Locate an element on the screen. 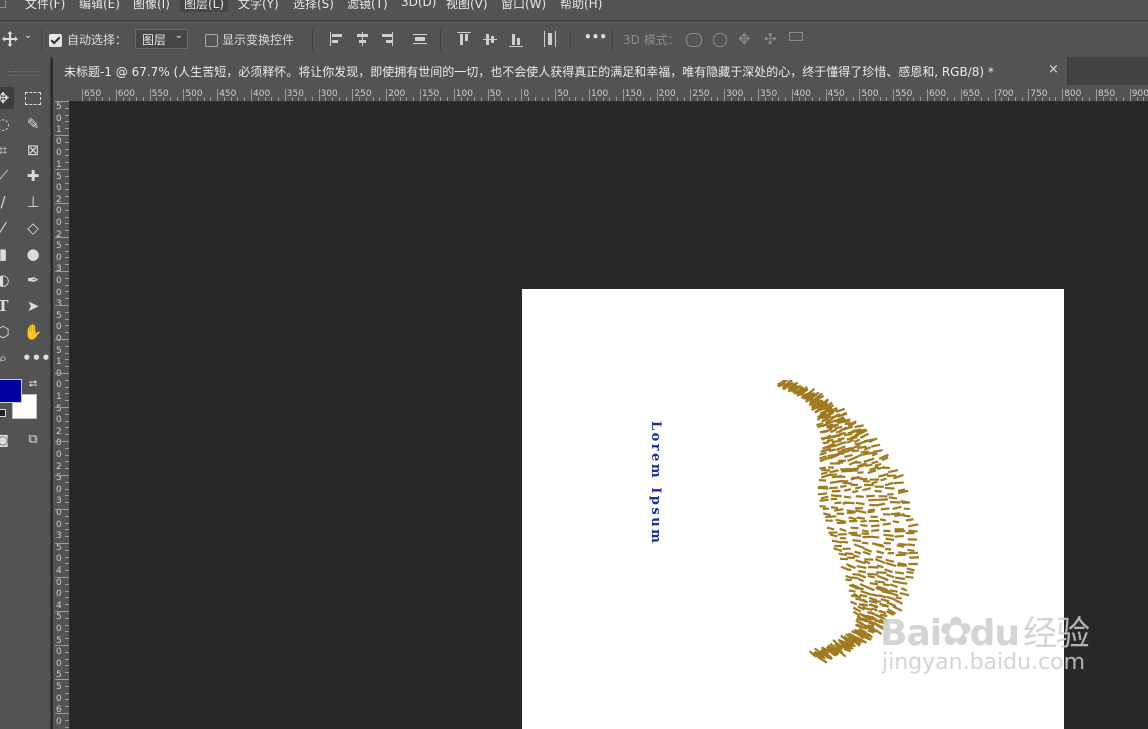 The height and width of the screenshot is (729, 1148). 3d-slide-icon: ✣ is located at coordinates (770, 39).